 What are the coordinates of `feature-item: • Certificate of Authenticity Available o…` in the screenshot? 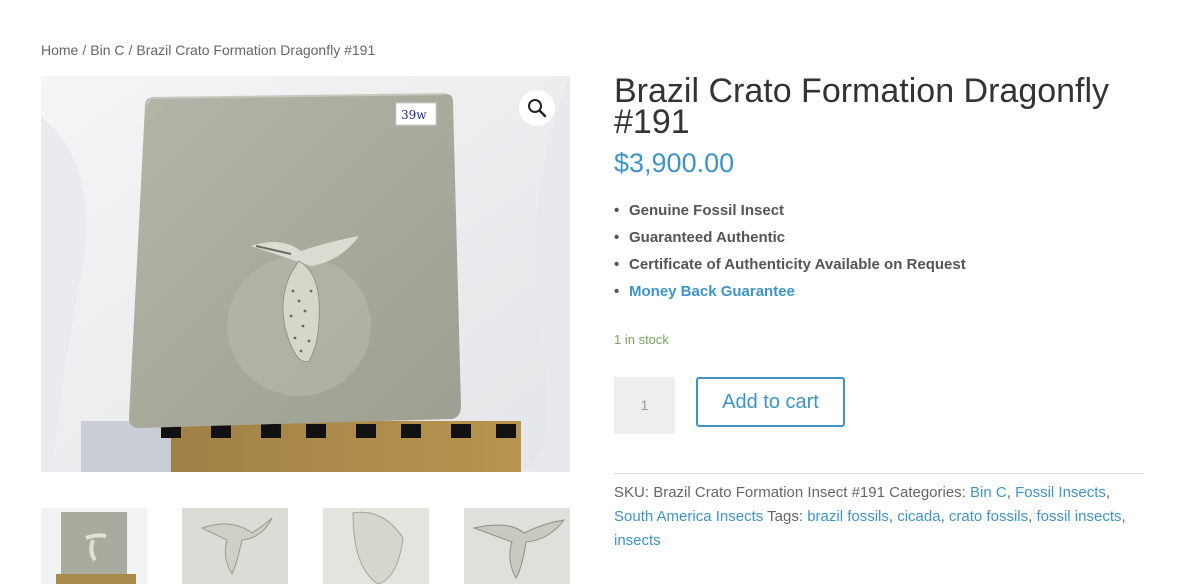 It's located at (790, 264).